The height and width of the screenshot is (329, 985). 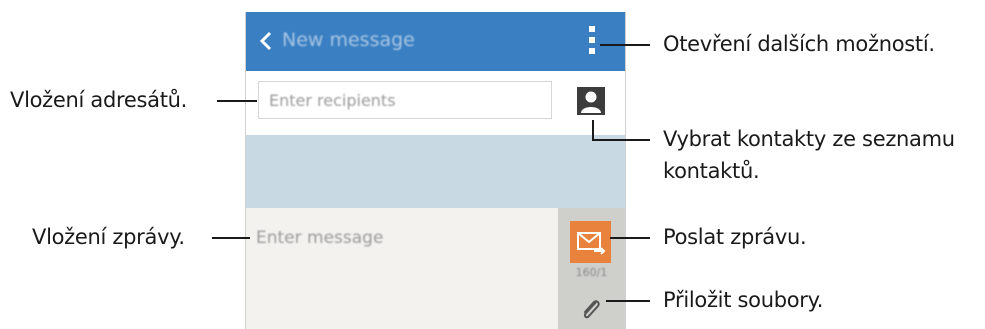 I want to click on callout-line-recipients, so click(x=237, y=101).